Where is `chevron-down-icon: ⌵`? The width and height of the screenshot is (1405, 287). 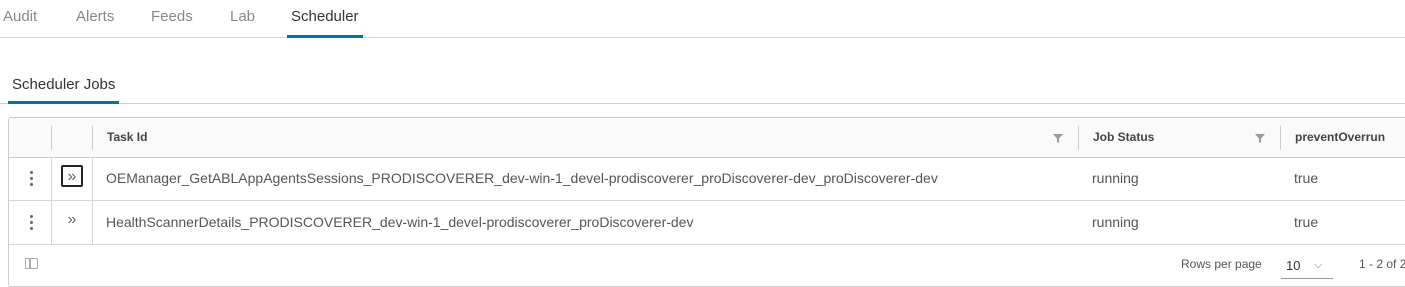
chevron-down-icon: ⌵ is located at coordinates (1318, 265).